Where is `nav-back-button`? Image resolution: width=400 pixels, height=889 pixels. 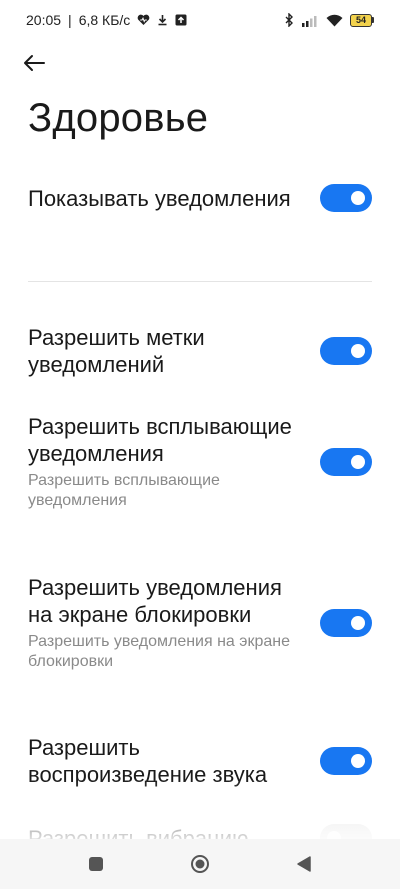 nav-back-button is located at coordinates (304, 864).